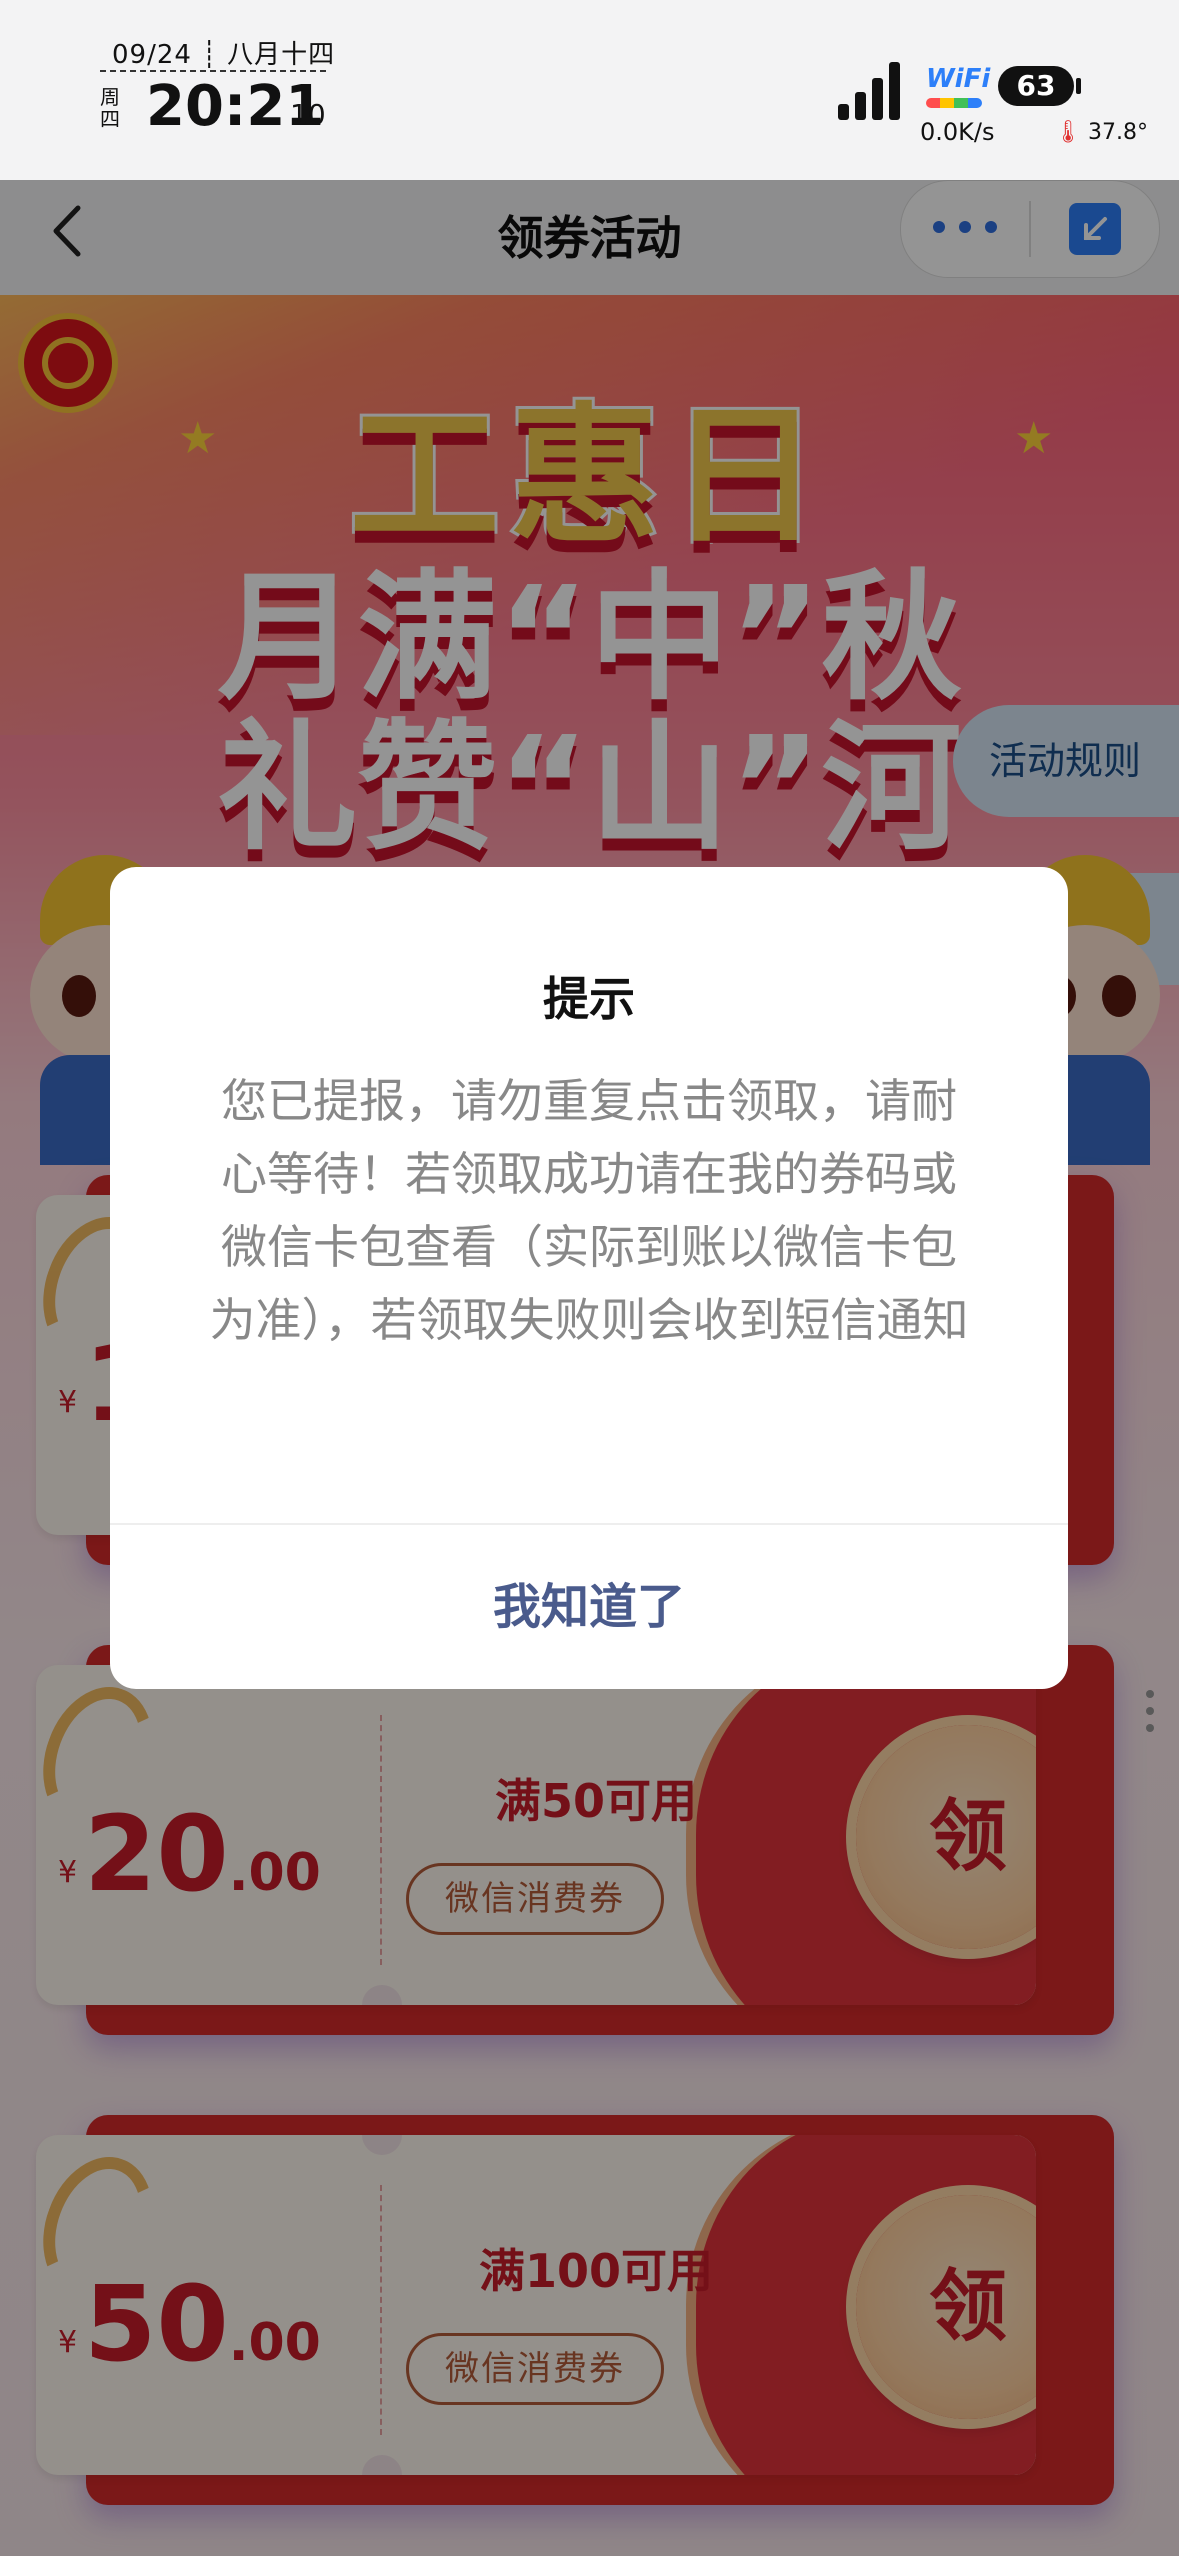 This screenshot has width=1179, height=2556. Describe the element at coordinates (1068, 132) in the screenshot. I see `thermometer-icon: 🌡` at that location.